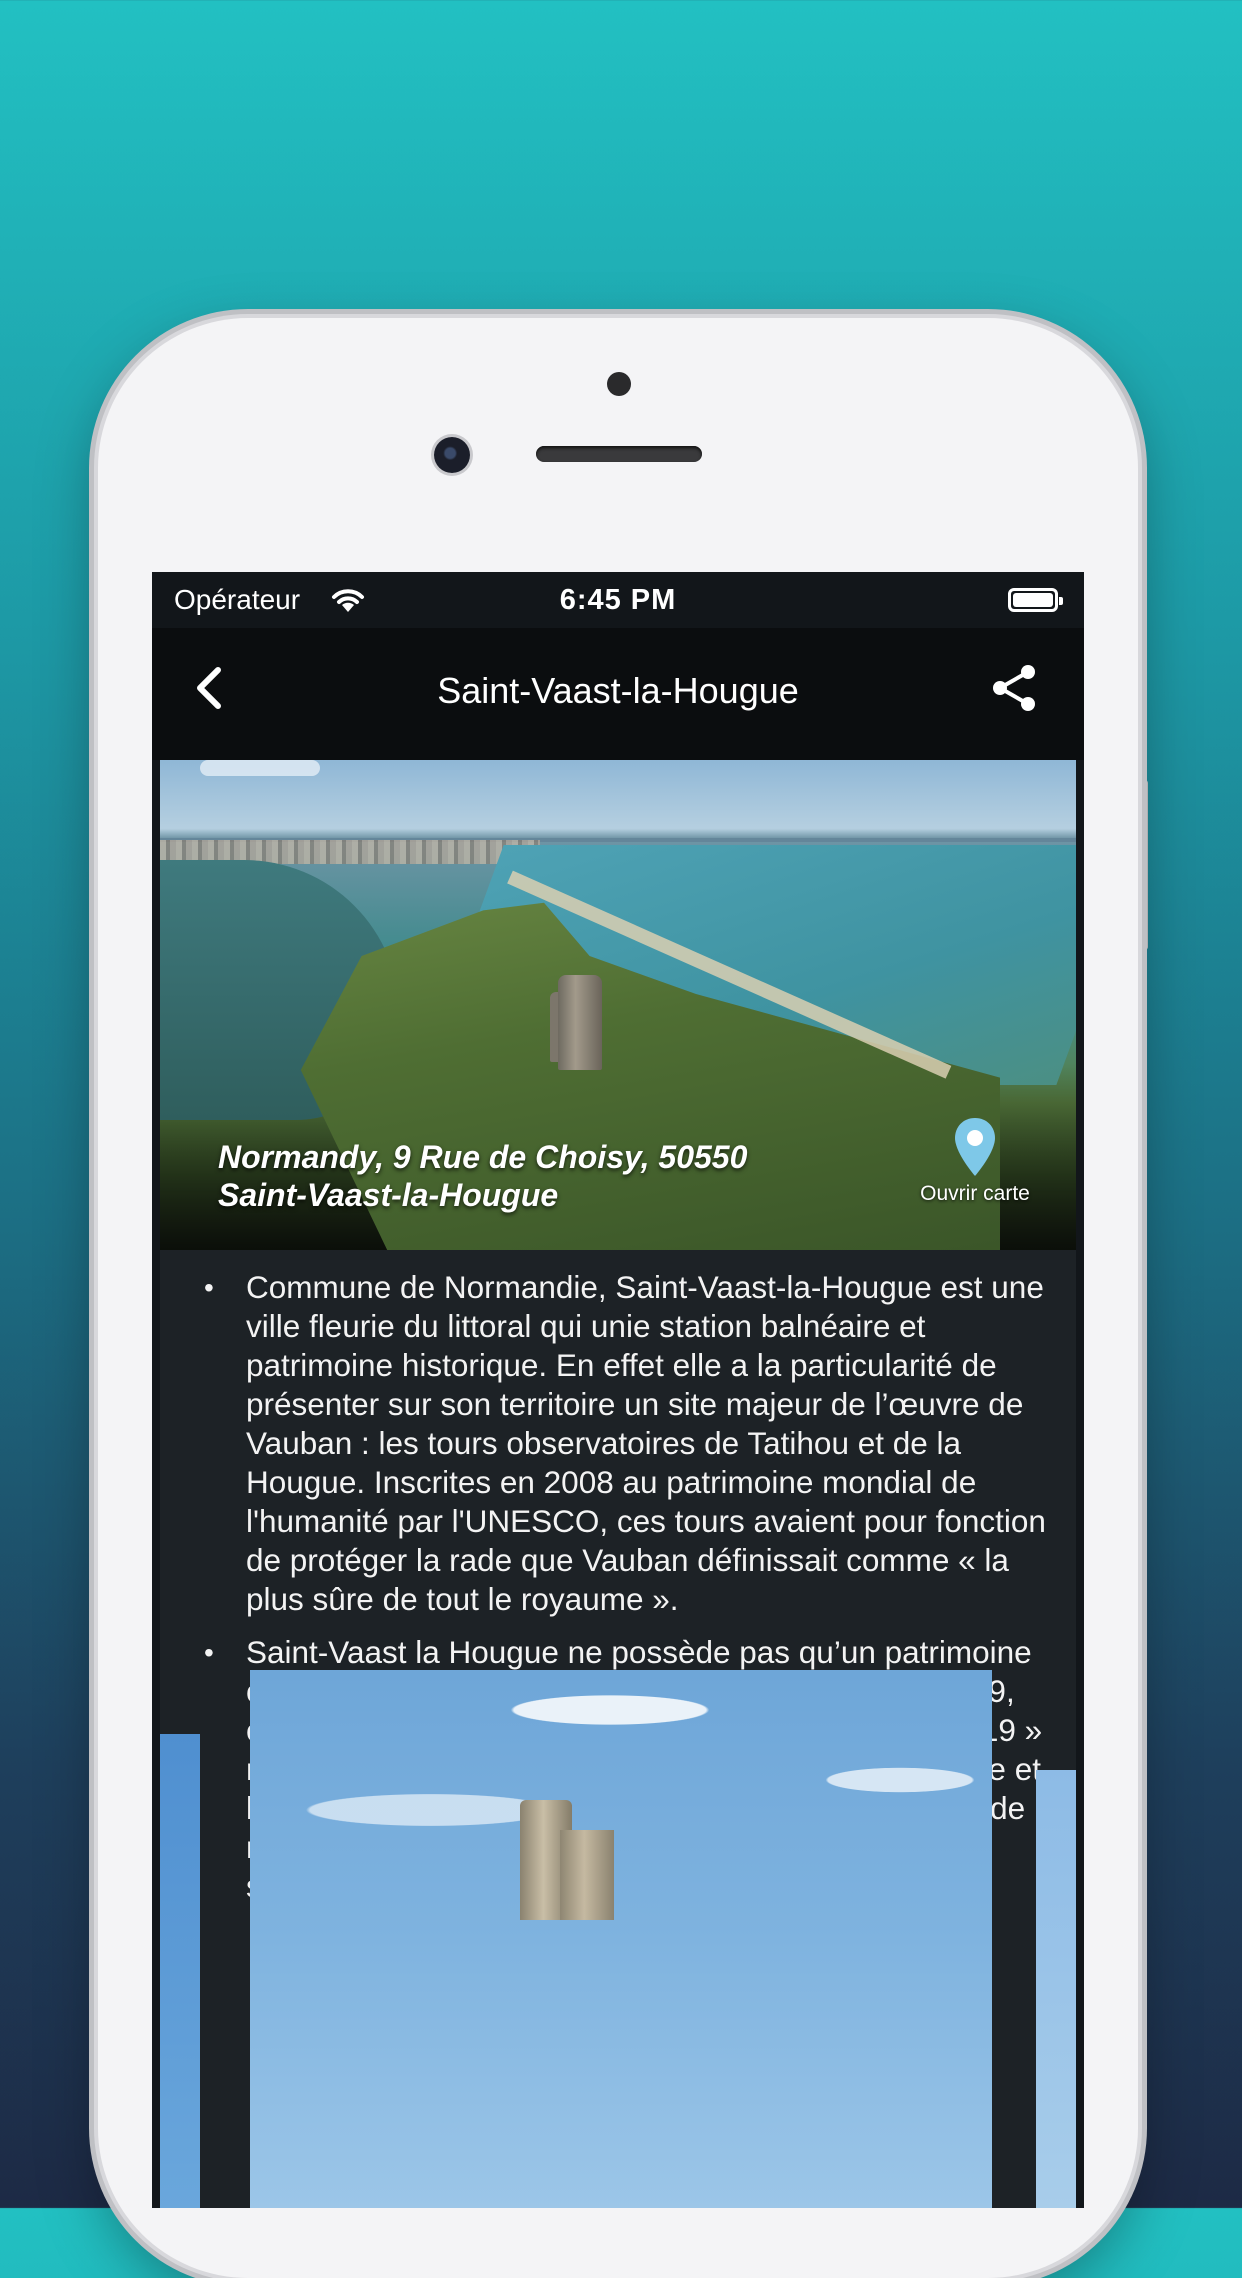  Describe the element at coordinates (975, 1147) in the screenshot. I see `map-pin-icon` at that location.